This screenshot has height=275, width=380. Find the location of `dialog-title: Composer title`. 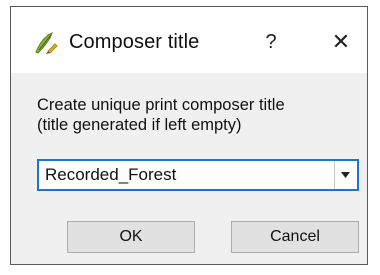

dialog-title: Composer title is located at coordinates (134, 42).